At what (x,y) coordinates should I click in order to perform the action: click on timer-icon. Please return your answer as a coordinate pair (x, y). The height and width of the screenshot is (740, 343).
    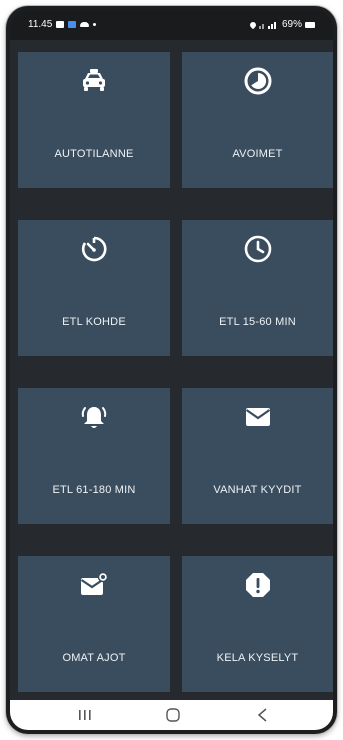
    Looking at the image, I should click on (94, 249).